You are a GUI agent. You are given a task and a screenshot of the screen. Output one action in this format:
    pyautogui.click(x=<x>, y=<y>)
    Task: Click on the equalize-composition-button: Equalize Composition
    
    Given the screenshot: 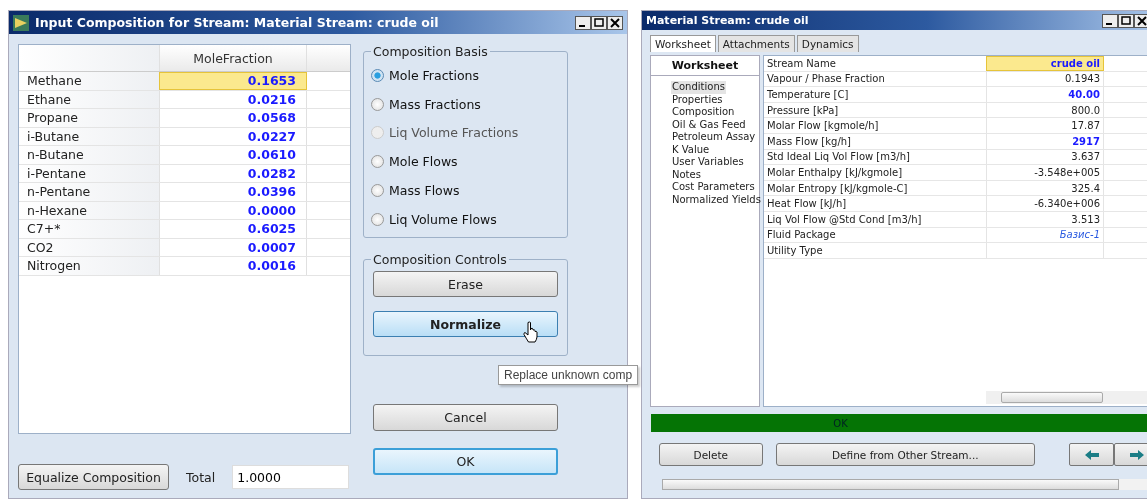 What is the action you would take?
    pyautogui.click(x=93, y=477)
    